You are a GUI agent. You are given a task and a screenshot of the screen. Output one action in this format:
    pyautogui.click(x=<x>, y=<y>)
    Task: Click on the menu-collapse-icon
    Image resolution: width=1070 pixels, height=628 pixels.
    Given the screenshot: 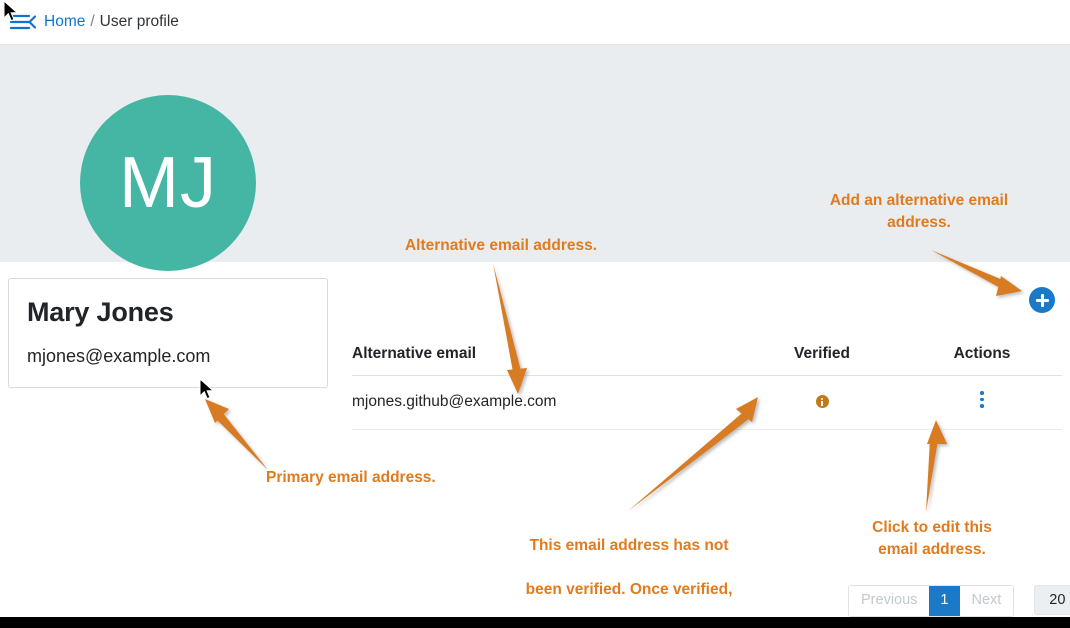 What is the action you would take?
    pyautogui.click(x=23, y=22)
    